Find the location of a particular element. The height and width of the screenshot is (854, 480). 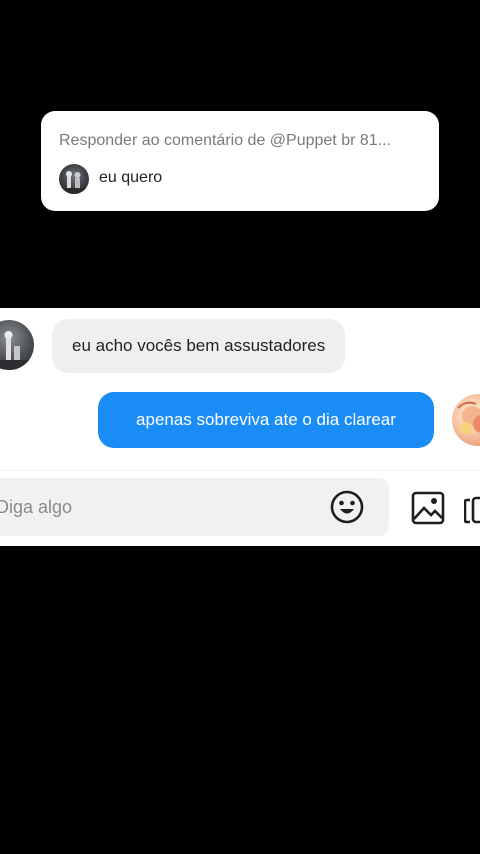

emoji-icon is located at coordinates (347, 507).